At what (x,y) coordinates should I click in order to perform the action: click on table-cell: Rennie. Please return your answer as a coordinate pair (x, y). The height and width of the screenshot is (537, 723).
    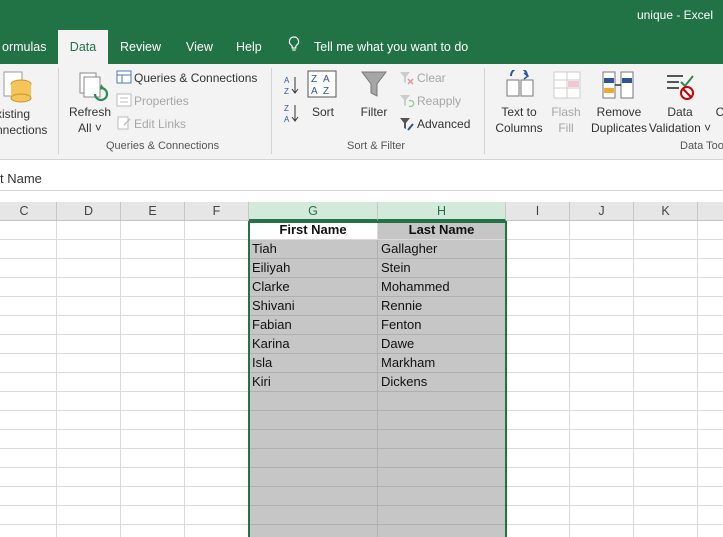
    Looking at the image, I should click on (442, 306).